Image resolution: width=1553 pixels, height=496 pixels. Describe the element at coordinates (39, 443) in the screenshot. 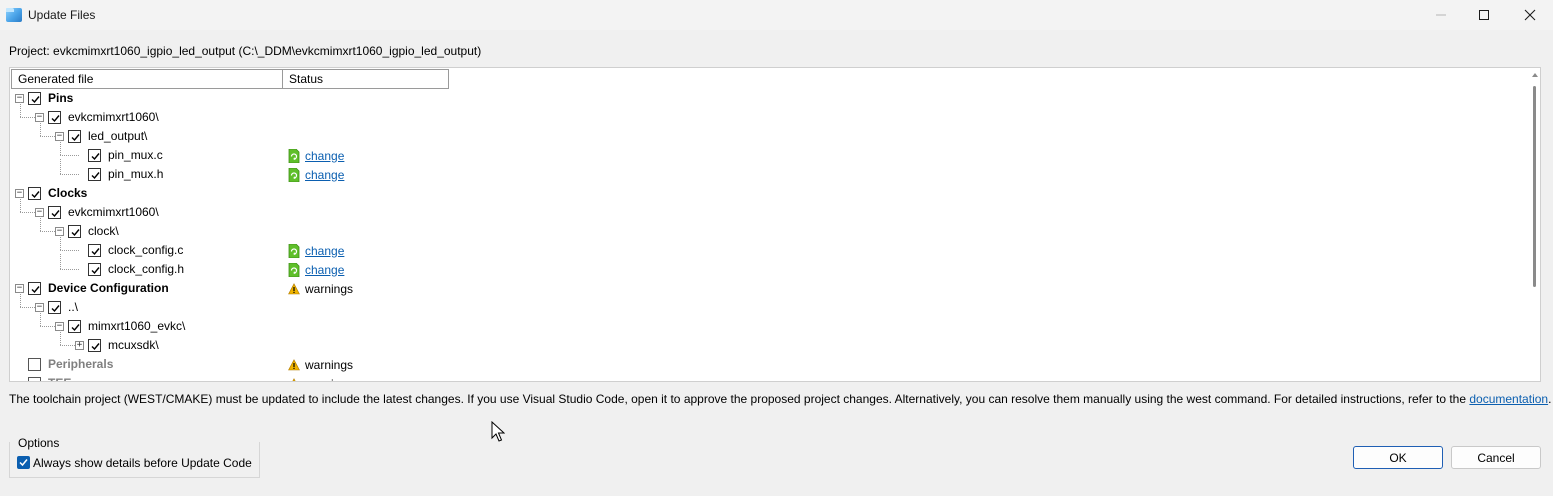

I see `options-legend: Options` at that location.